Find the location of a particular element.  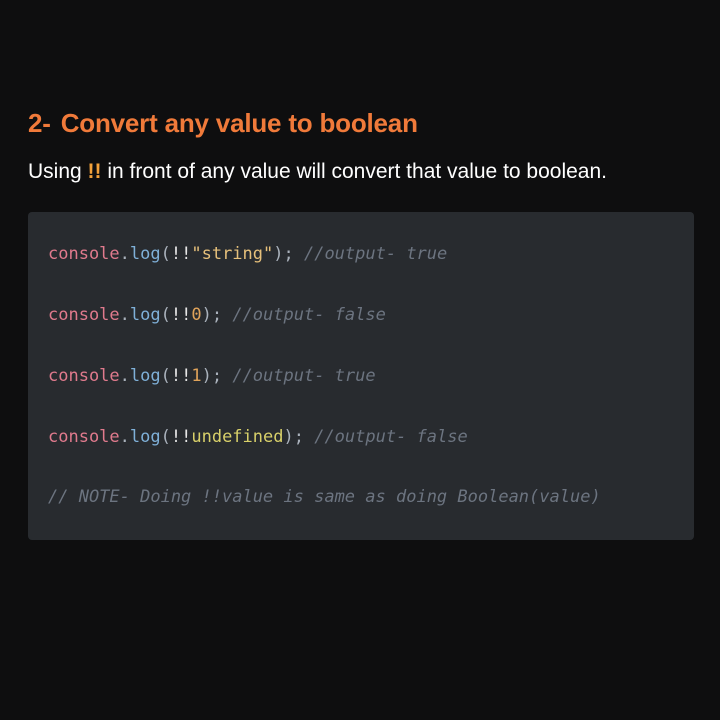

intro-text-before: Using is located at coordinates (58, 171).